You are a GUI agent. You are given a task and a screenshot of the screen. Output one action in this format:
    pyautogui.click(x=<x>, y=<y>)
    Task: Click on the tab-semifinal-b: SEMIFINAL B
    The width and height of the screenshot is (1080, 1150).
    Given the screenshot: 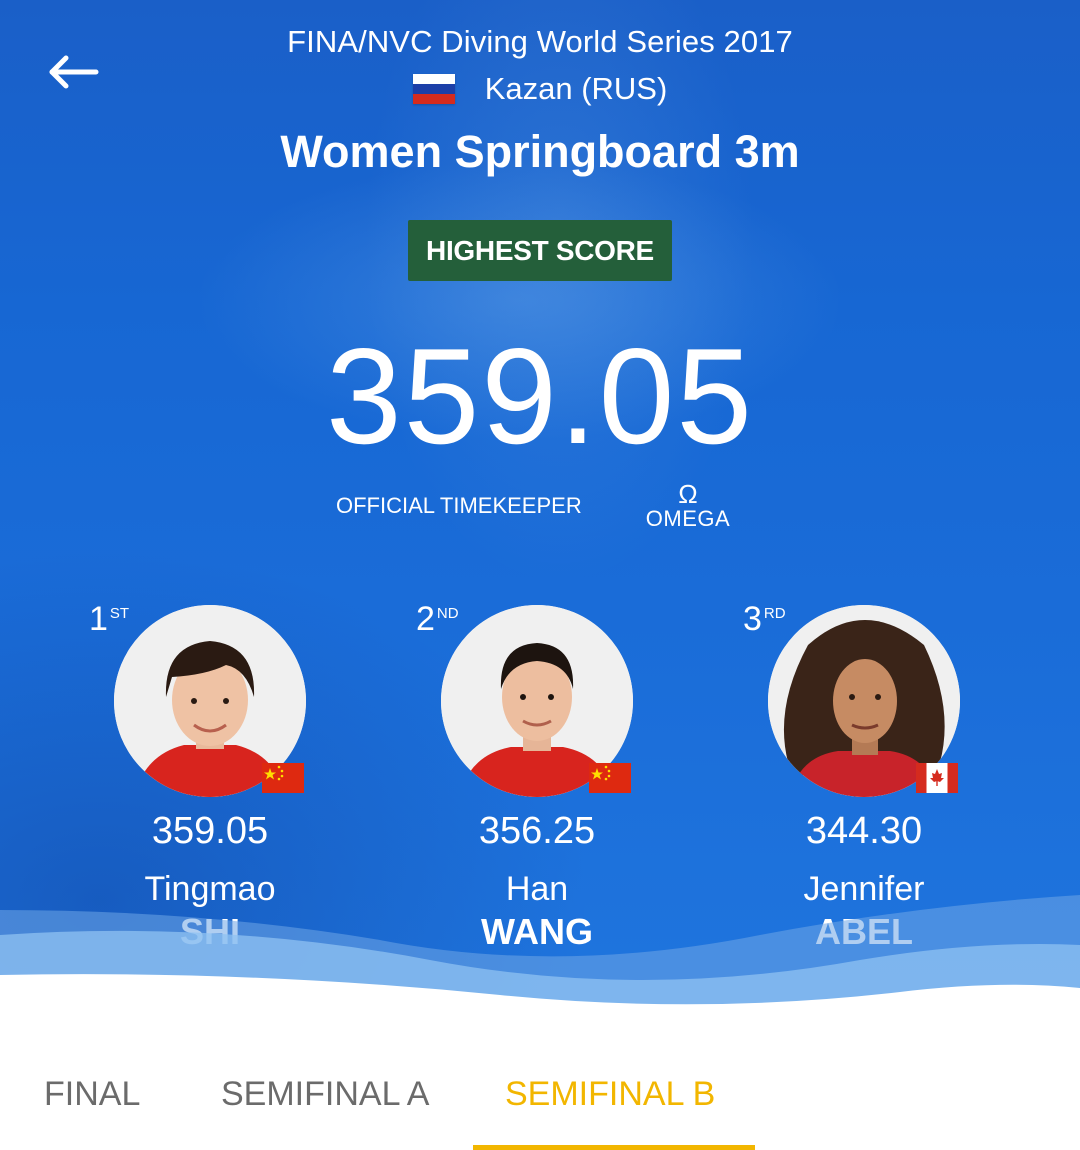 What is the action you would take?
    pyautogui.click(x=610, y=1094)
    